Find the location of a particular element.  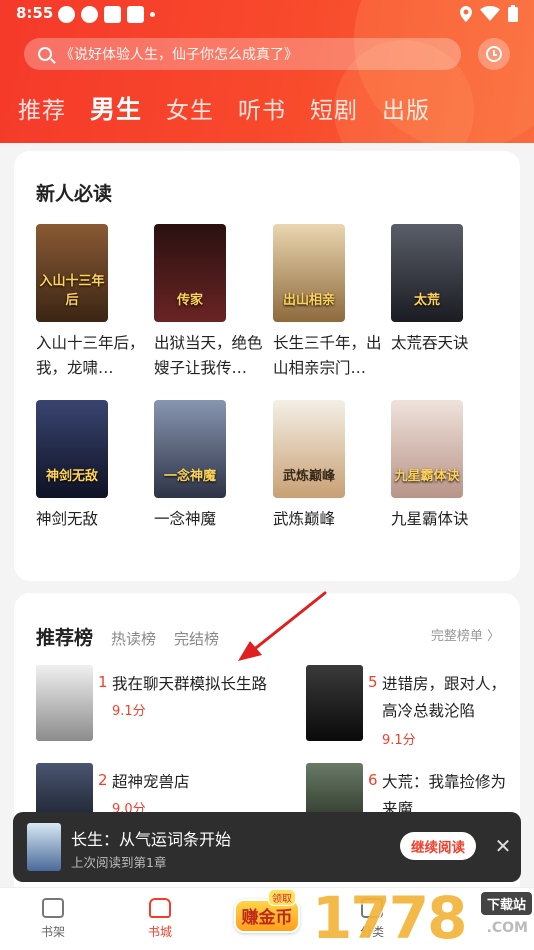

book-cover: 神剑无敌 is located at coordinates (72, 449).